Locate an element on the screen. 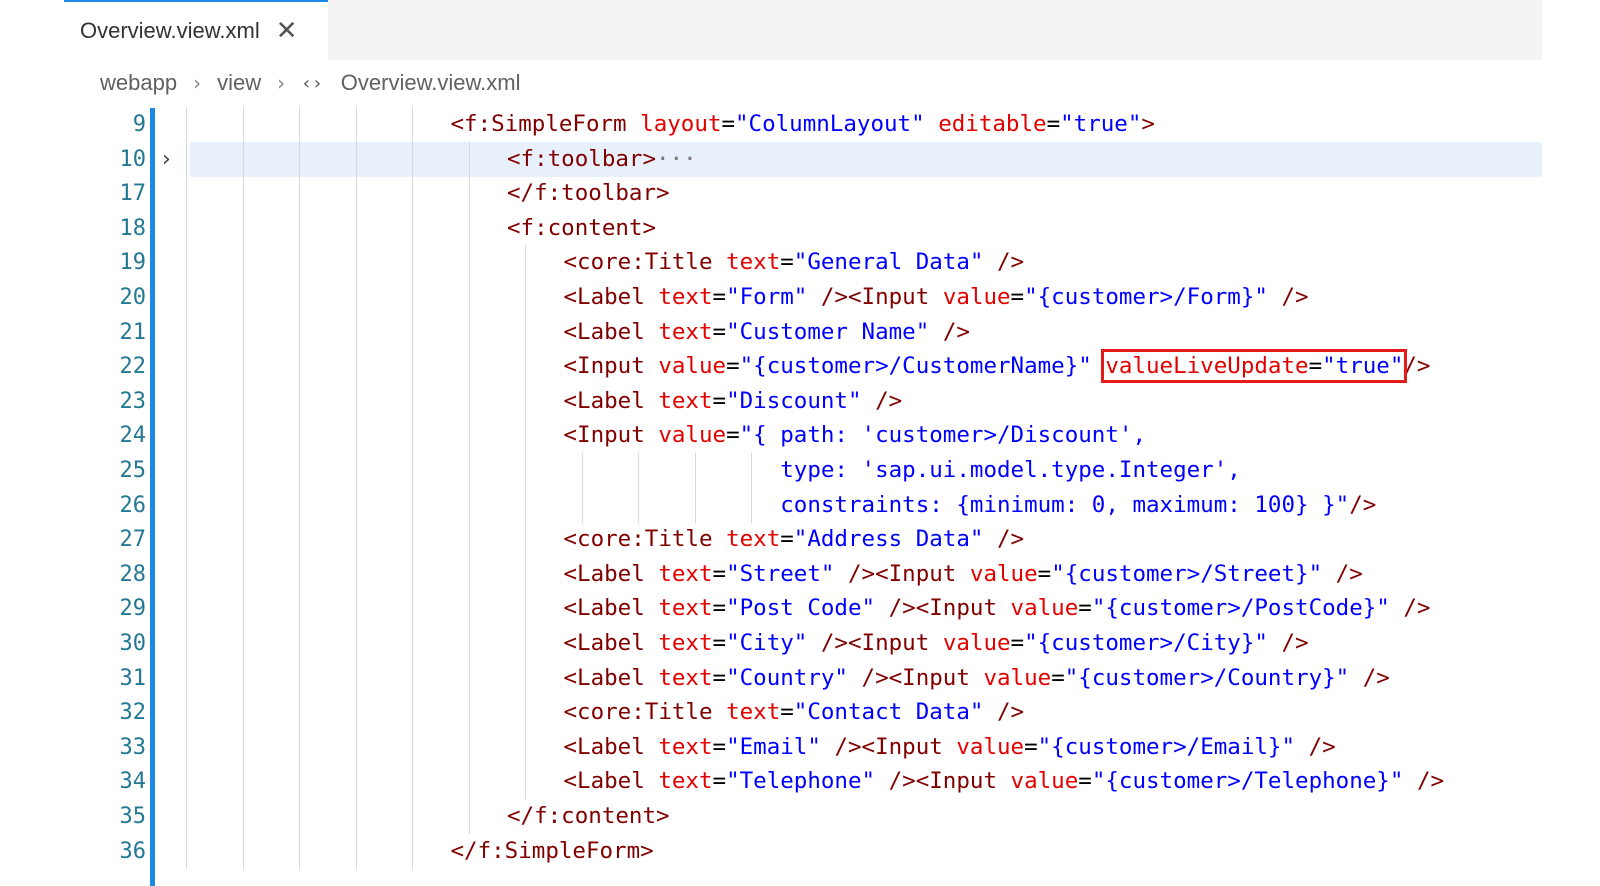 The image size is (1600, 886). tab-overview-view-xml: Overview.view.xml ✕ is located at coordinates (196, 30).